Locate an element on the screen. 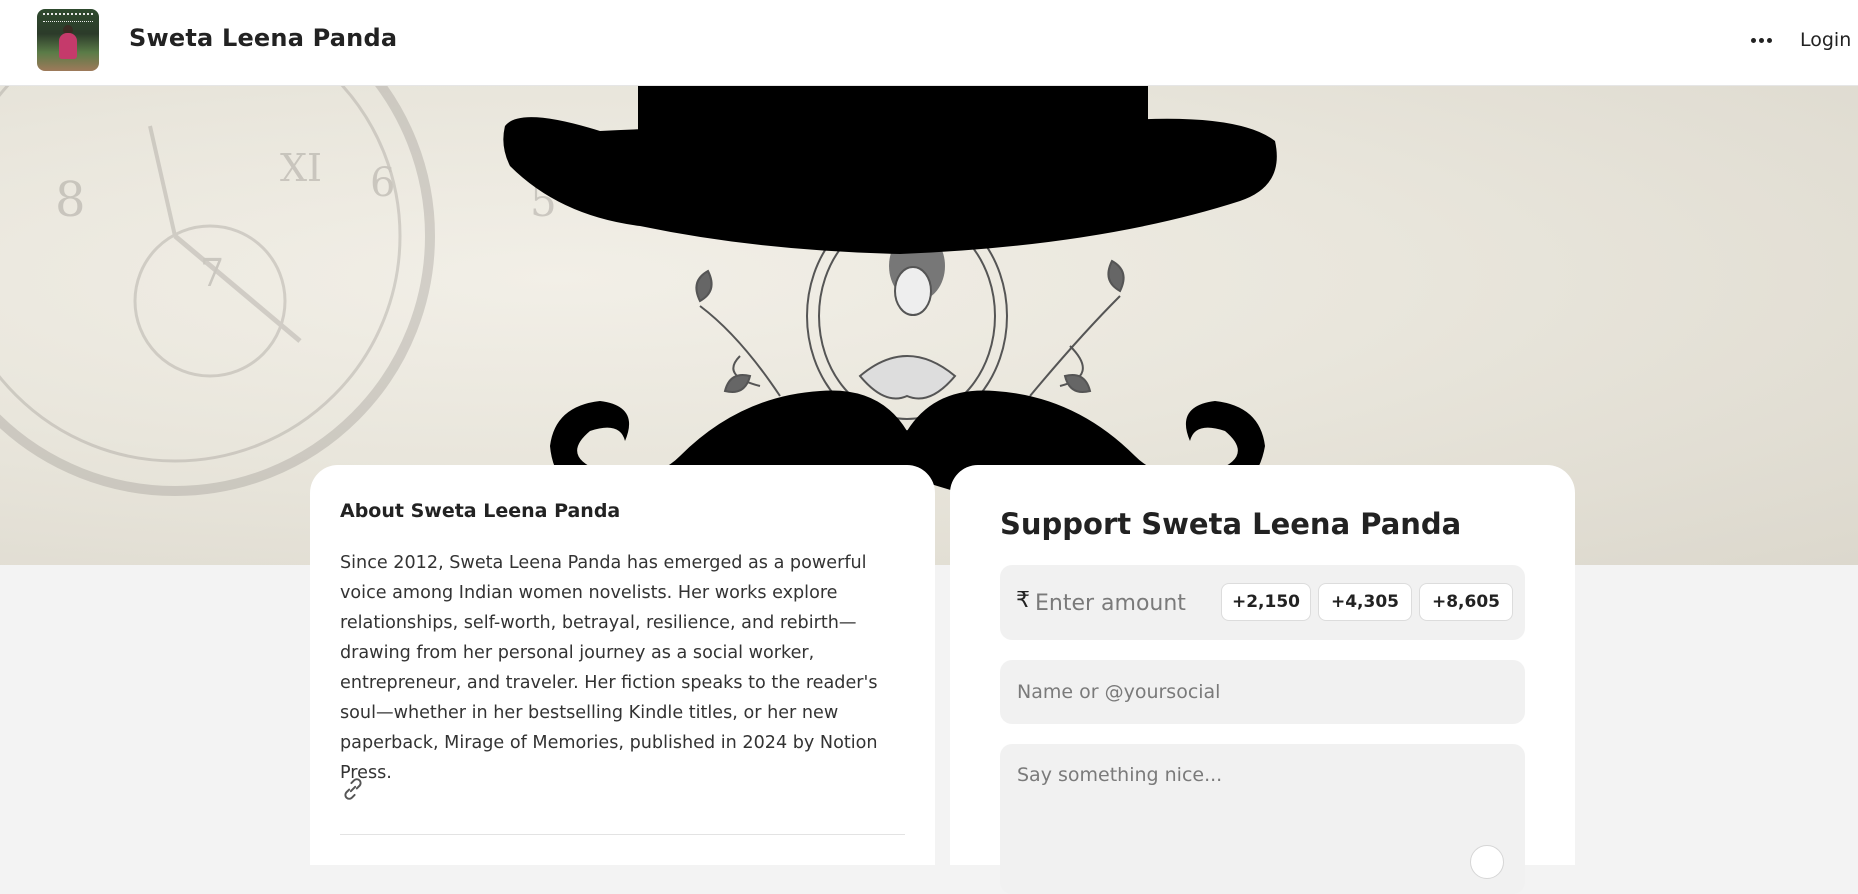 The height and width of the screenshot is (894, 1858). svg-text: 8 is located at coordinates (70, 200).